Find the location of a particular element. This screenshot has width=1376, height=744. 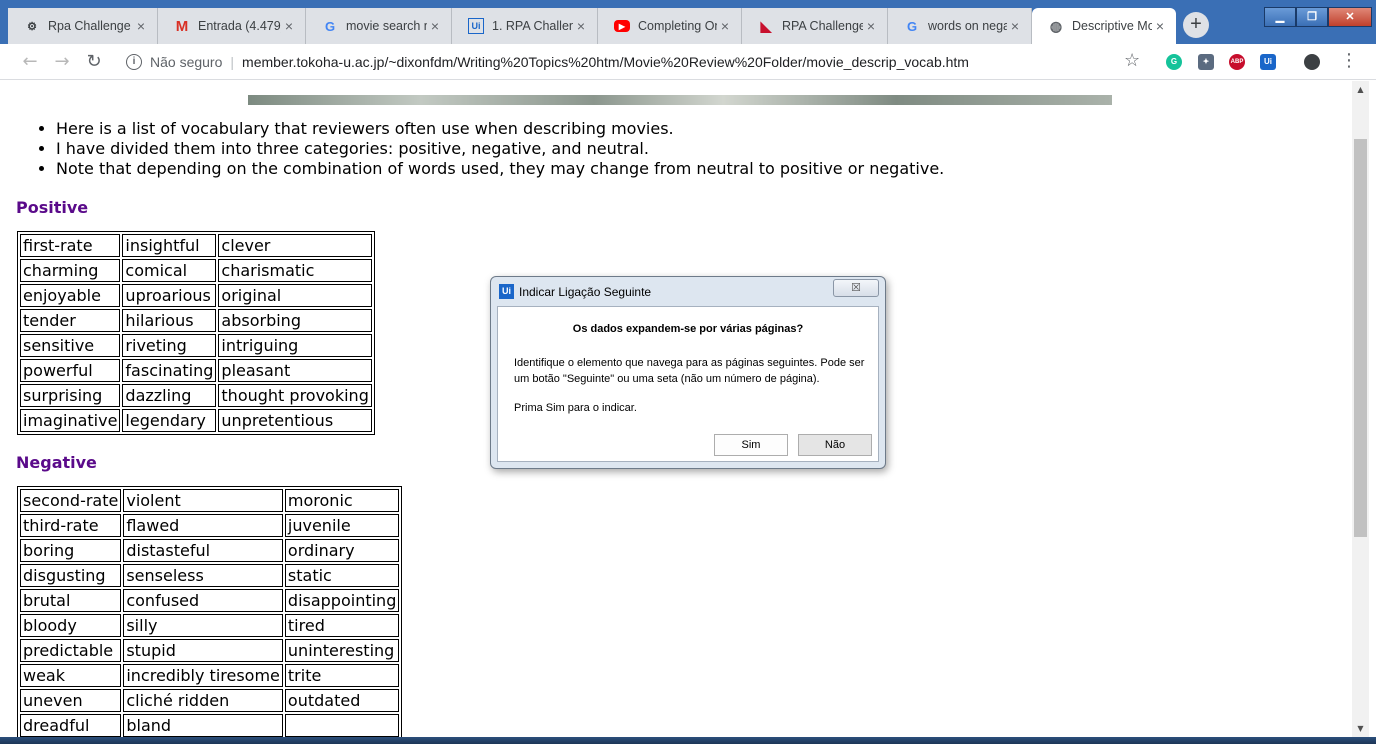

table-cell: enjoyable is located at coordinates (70, 295).